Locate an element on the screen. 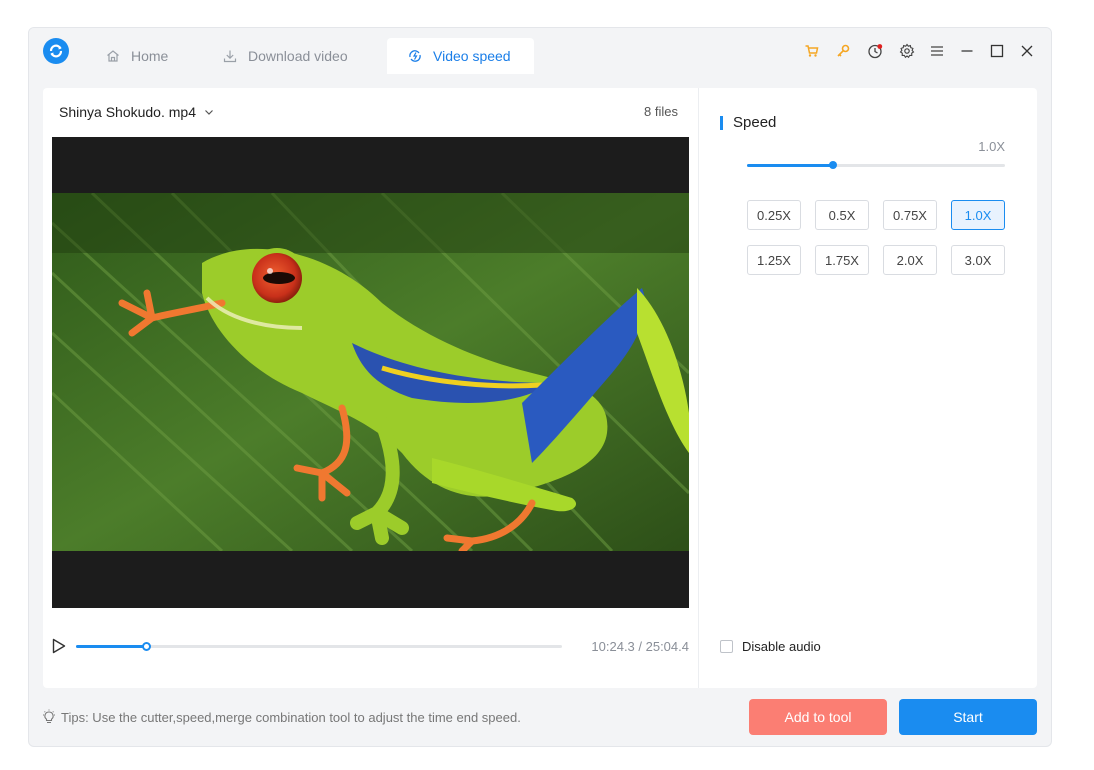  tab-download-video: Download video is located at coordinates (285, 56).